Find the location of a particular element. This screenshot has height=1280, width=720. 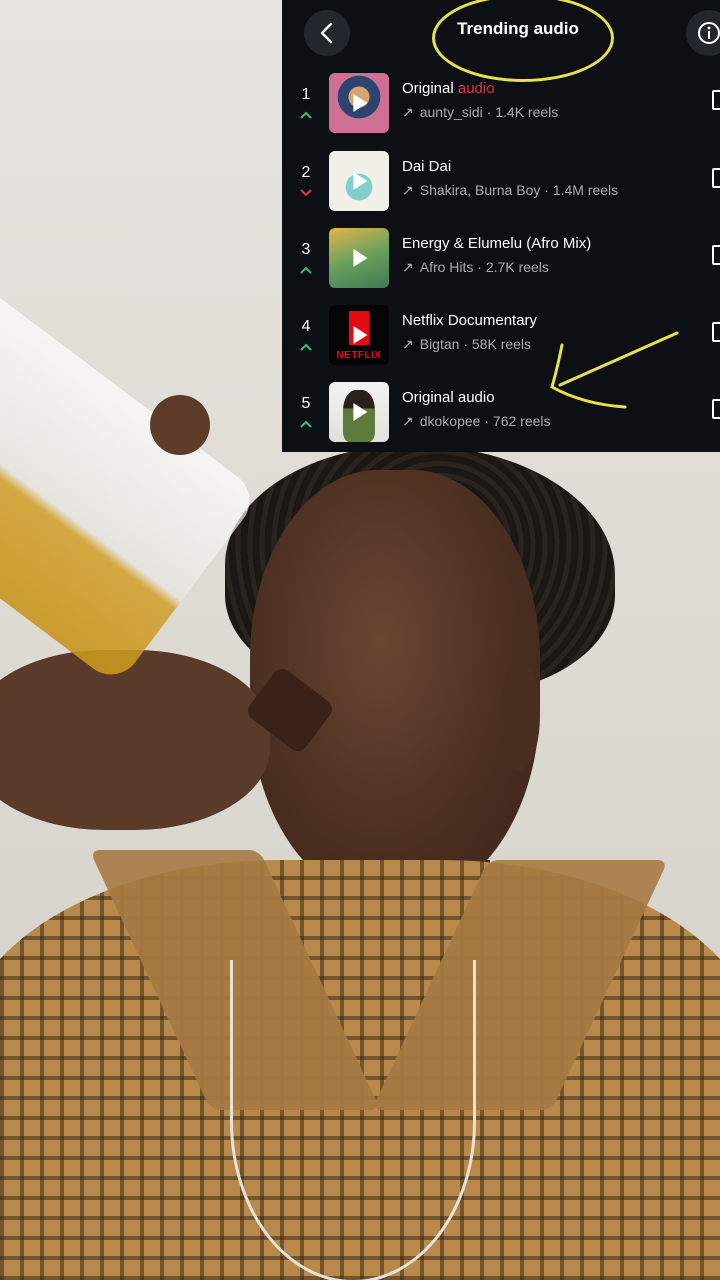

audio-title-text: Energy & Elumelu (Afro Mix) is located at coordinates (497, 243).